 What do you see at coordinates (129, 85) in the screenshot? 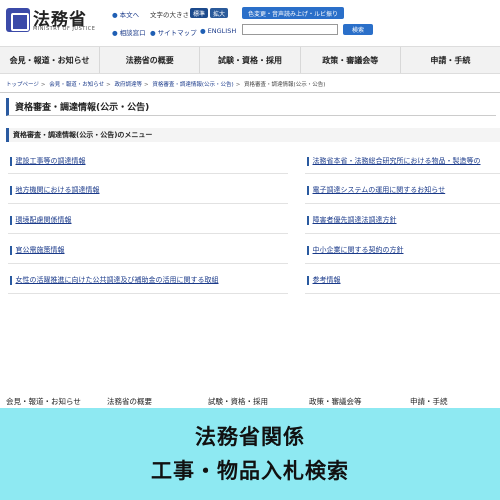
I see `breadcrumb-procurement: 政府調達等` at bounding box center [129, 85].